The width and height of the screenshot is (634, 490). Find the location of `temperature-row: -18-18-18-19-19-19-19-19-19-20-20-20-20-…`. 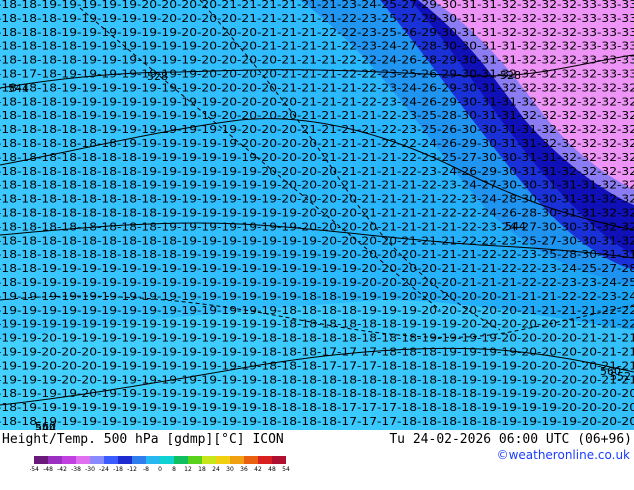

temperature-row: -18-18-18-19-19-19-19-19-19-20-20-20-20-… is located at coordinates (317, 32).